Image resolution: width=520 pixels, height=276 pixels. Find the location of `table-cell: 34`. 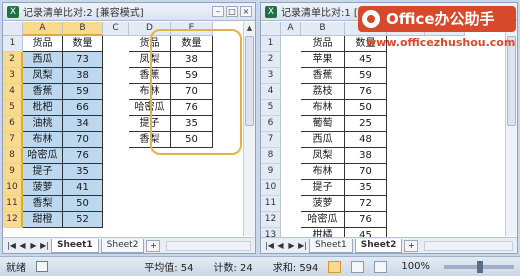

table-cell: 34 is located at coordinates (83, 124).